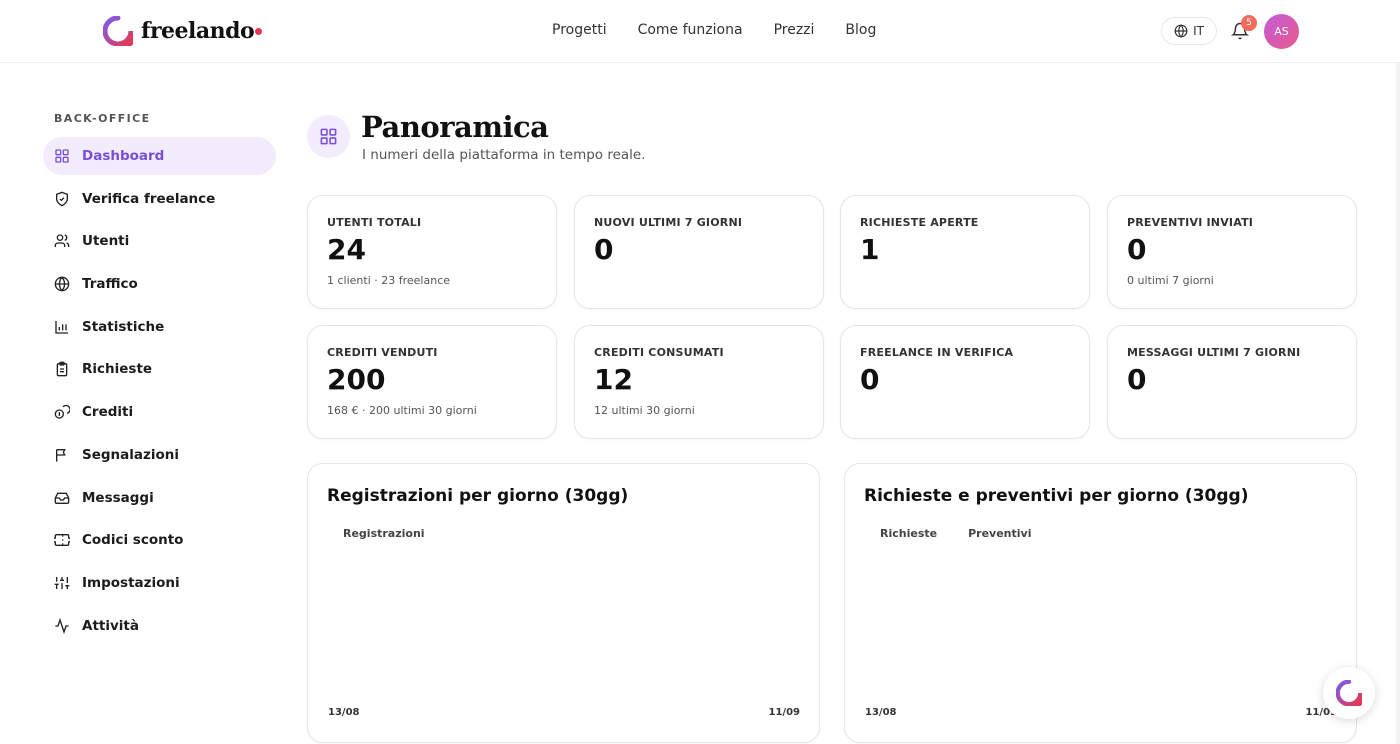  What do you see at coordinates (198, 31) in the screenshot?
I see `brand-name: freelando` at bounding box center [198, 31].